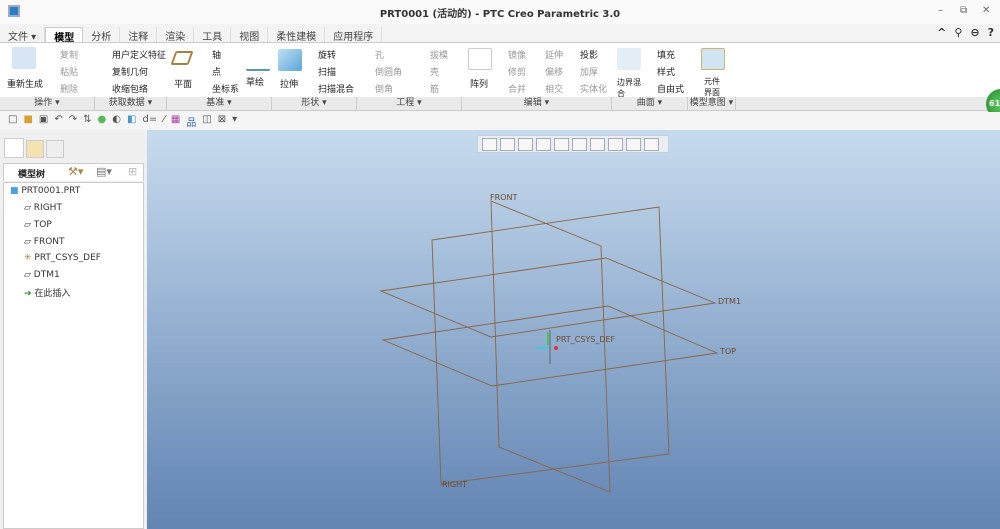  I want to click on label-right: RIGHT, so click(454, 484).